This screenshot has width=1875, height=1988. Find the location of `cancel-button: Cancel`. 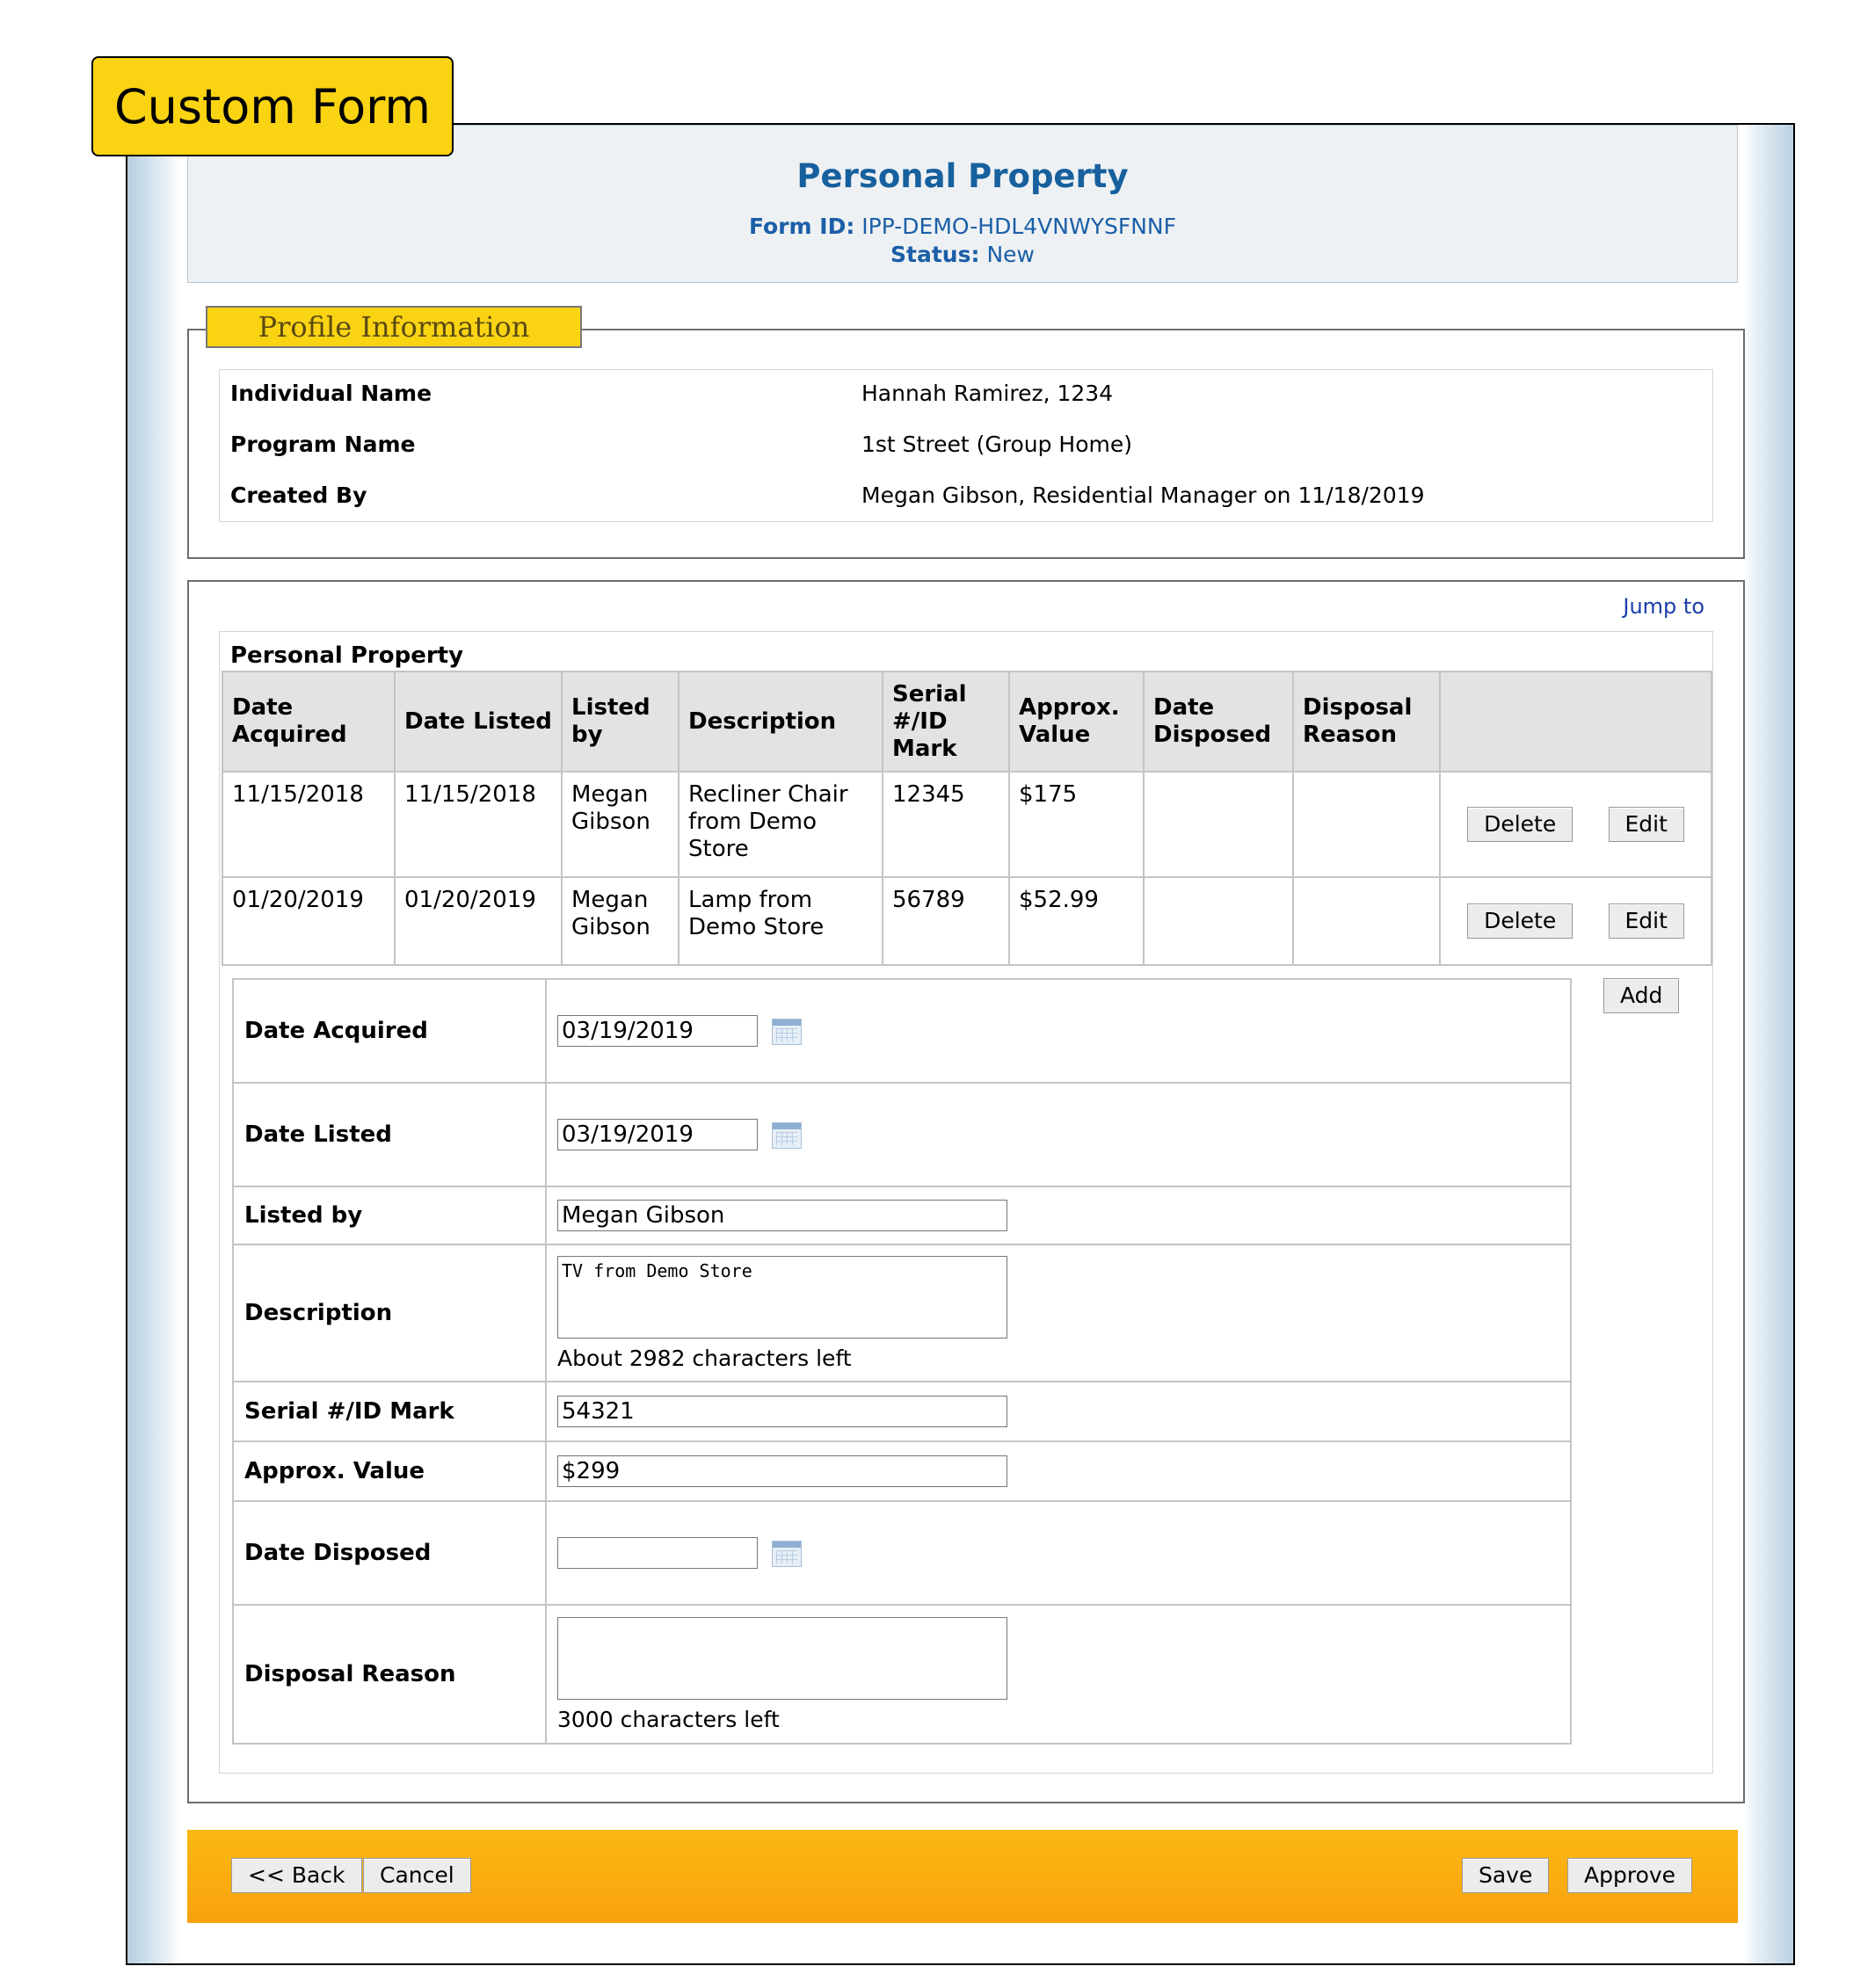

cancel-button: Cancel is located at coordinates (417, 1876).